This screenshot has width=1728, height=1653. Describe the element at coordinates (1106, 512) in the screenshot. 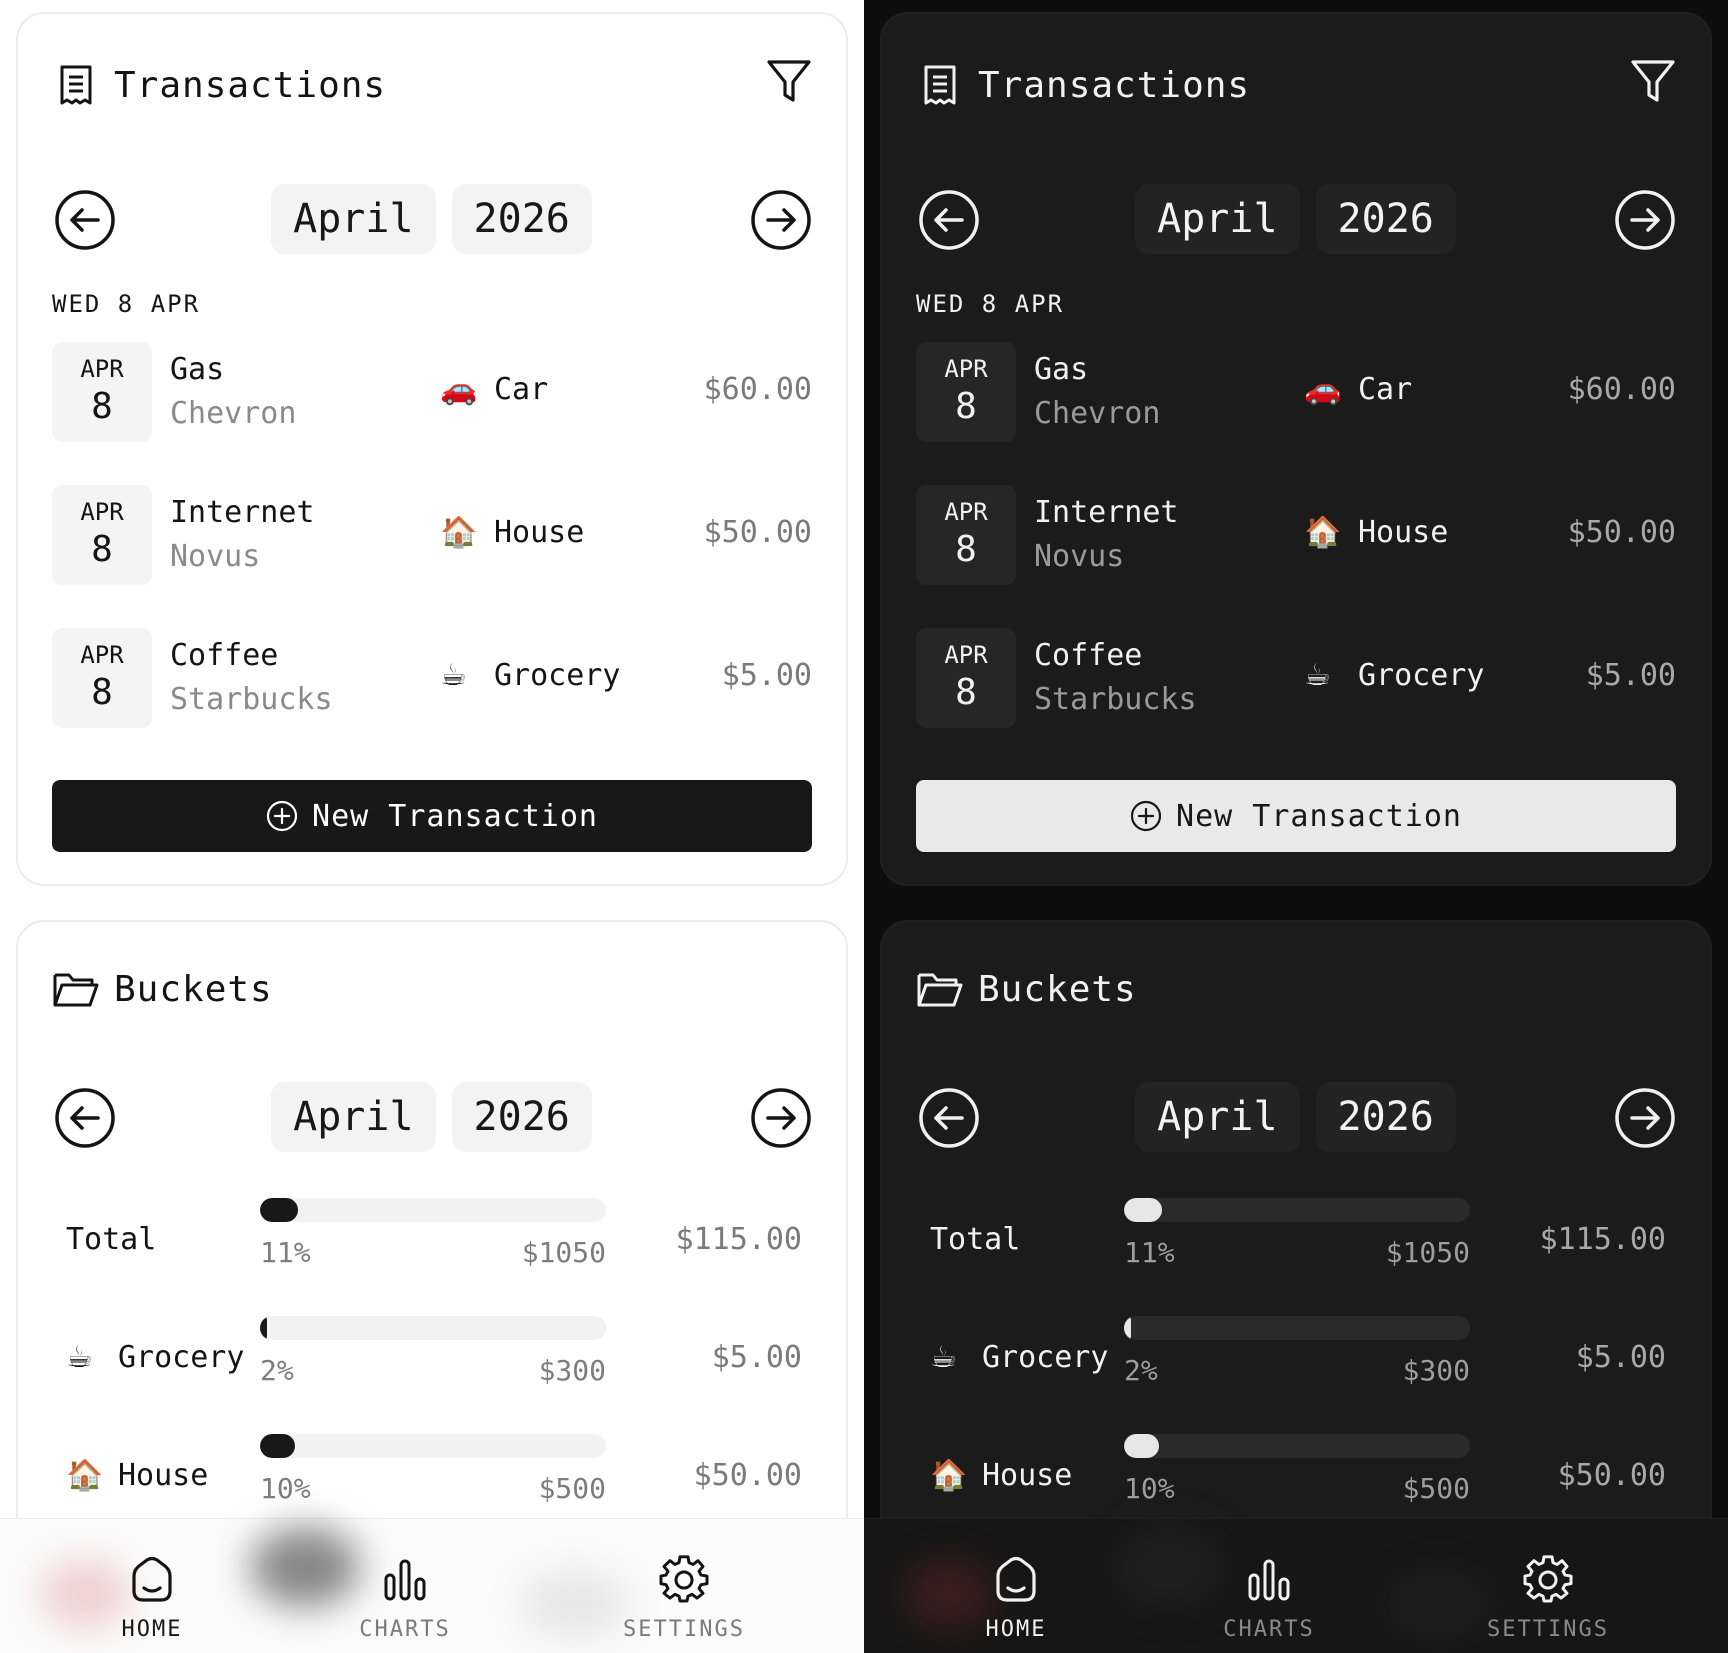

I see `transaction-name: Internet` at that location.